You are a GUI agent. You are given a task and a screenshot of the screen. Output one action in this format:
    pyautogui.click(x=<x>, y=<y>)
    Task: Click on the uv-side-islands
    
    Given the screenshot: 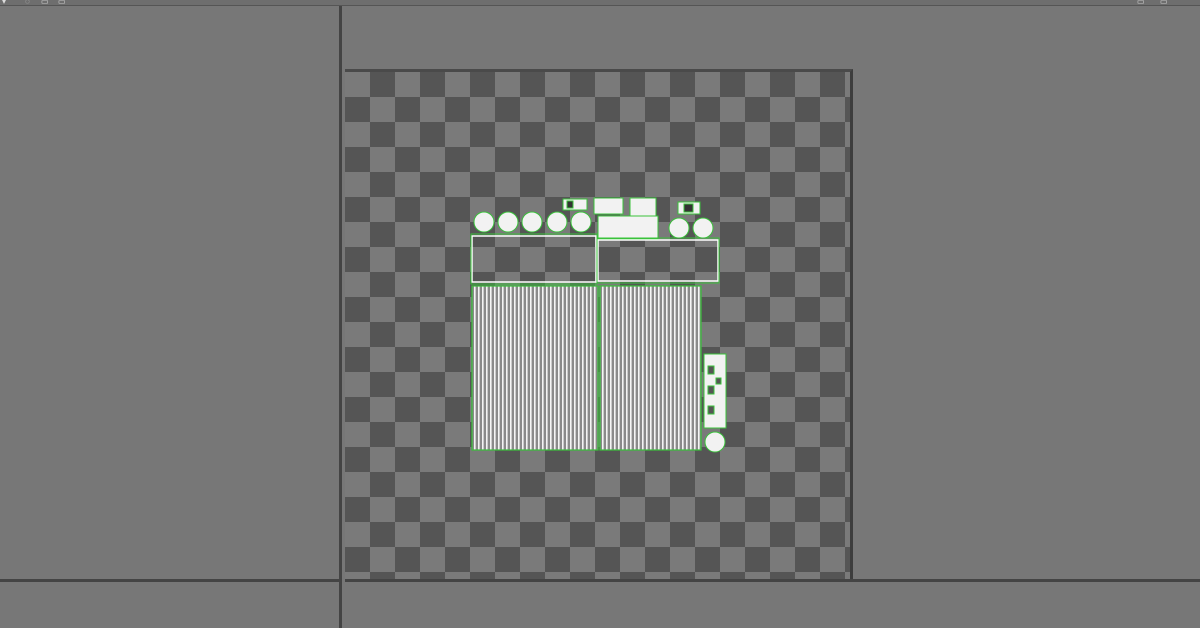 What is the action you would take?
    pyautogui.click(x=715, y=391)
    